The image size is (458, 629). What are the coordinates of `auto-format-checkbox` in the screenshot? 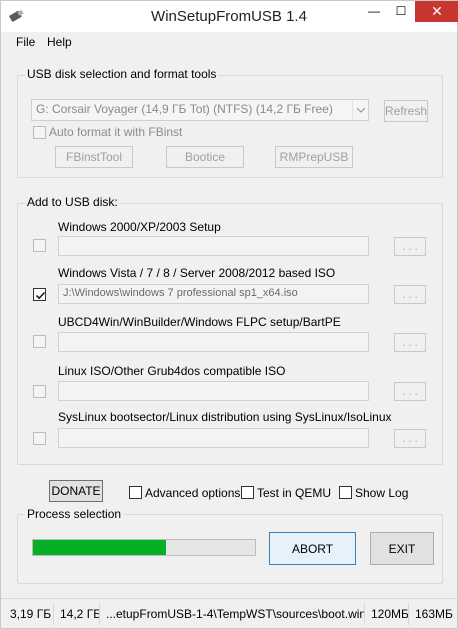 It's located at (39, 132).